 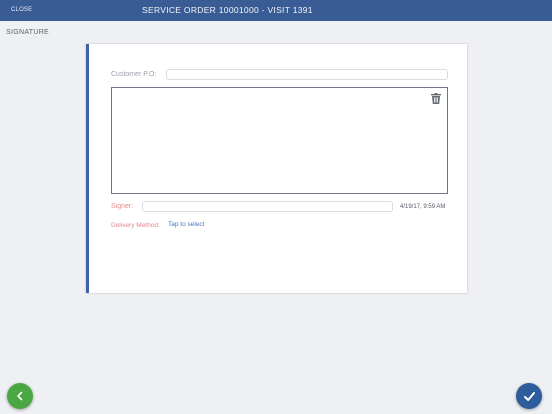 I want to click on checkmark-icon, so click(x=529, y=396).